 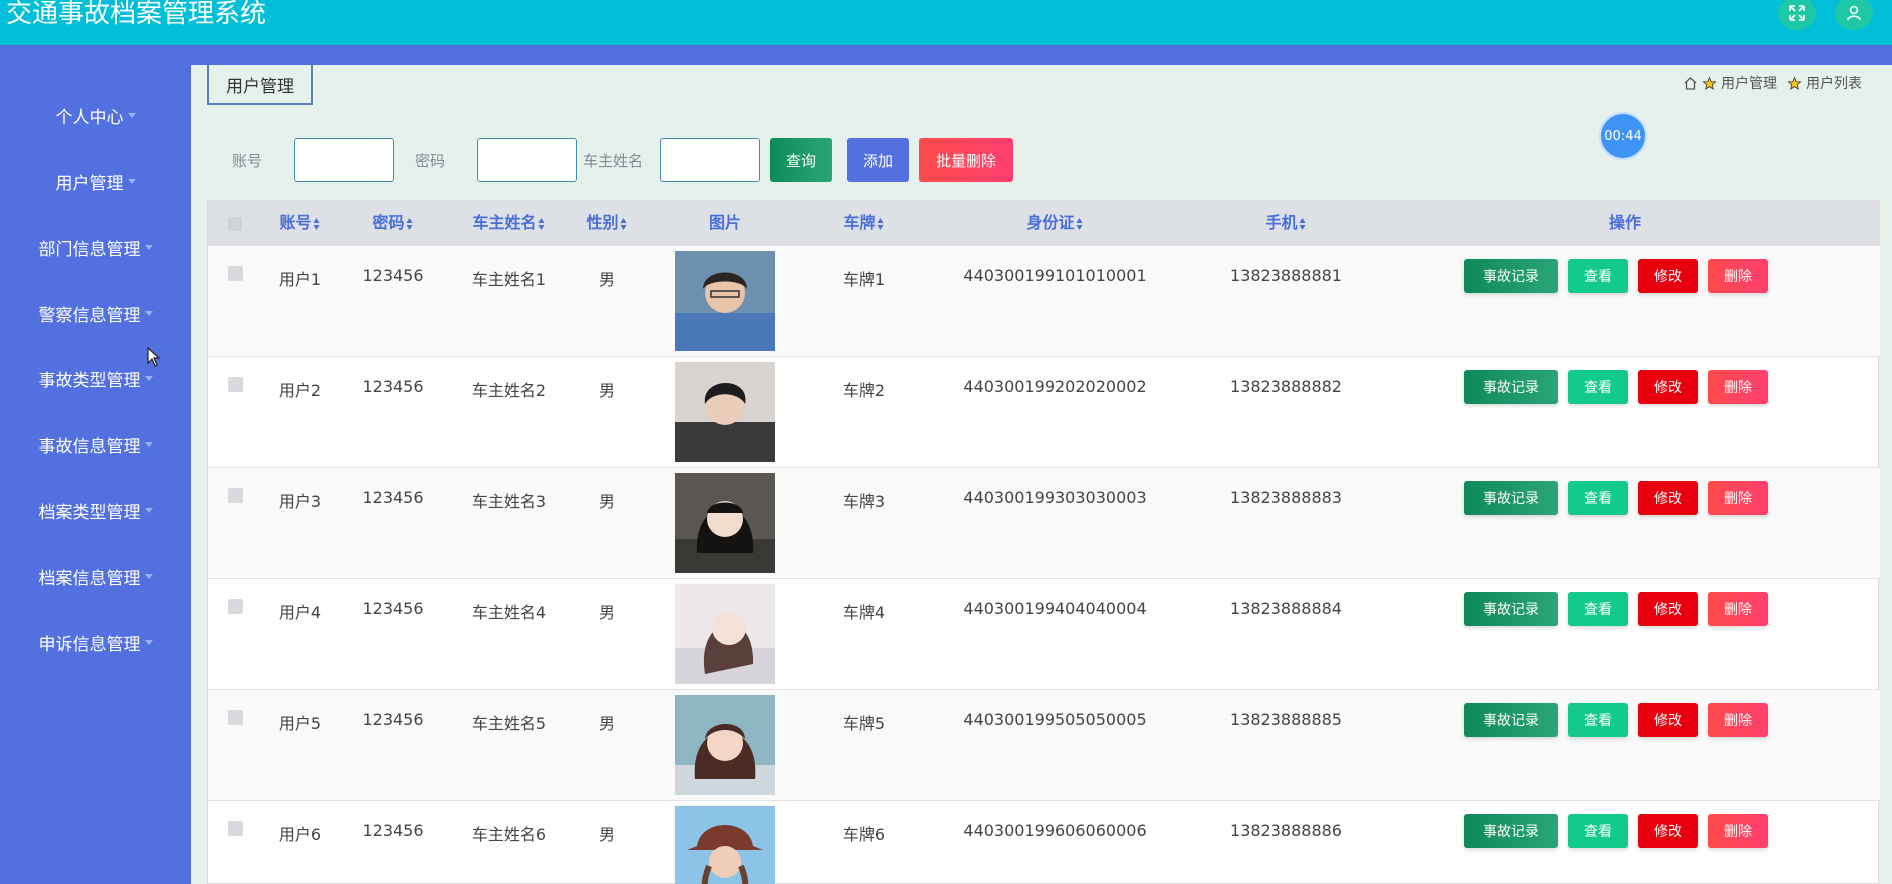 What do you see at coordinates (966, 160) in the screenshot?
I see `batch-delete-button: 批量删除` at bounding box center [966, 160].